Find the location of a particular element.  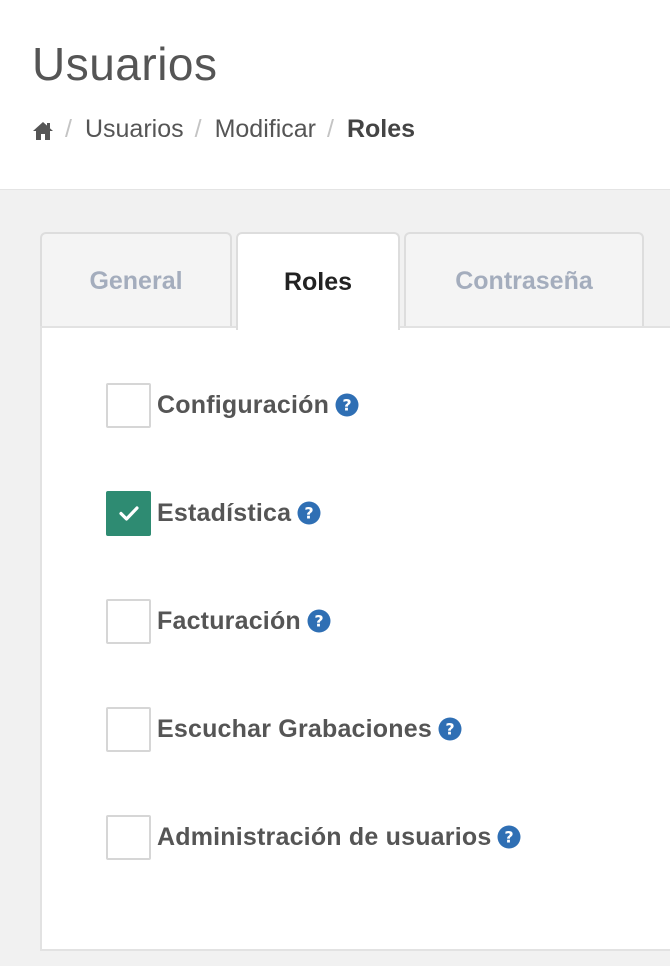

breadcrumb-item-roles: Roles is located at coordinates (381, 128).